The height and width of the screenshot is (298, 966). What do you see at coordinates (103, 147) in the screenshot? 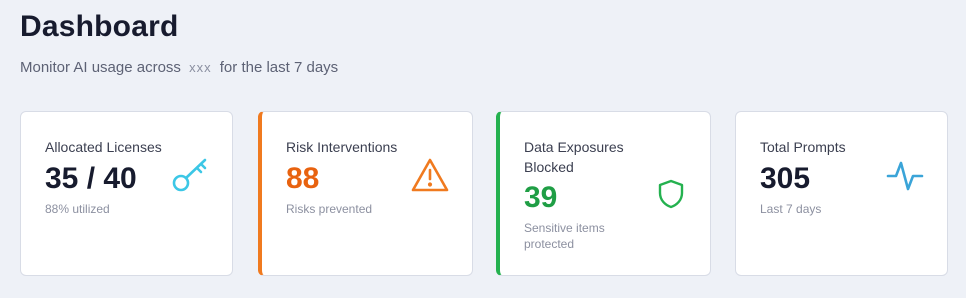
I see `card-label: Allocated Licenses` at bounding box center [103, 147].